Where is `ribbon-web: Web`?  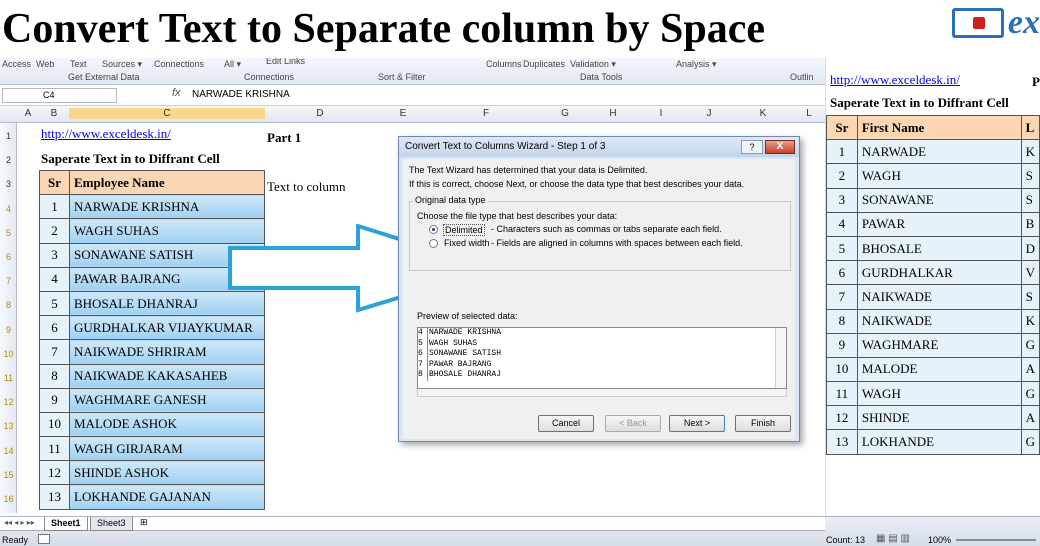 ribbon-web: Web is located at coordinates (45, 64).